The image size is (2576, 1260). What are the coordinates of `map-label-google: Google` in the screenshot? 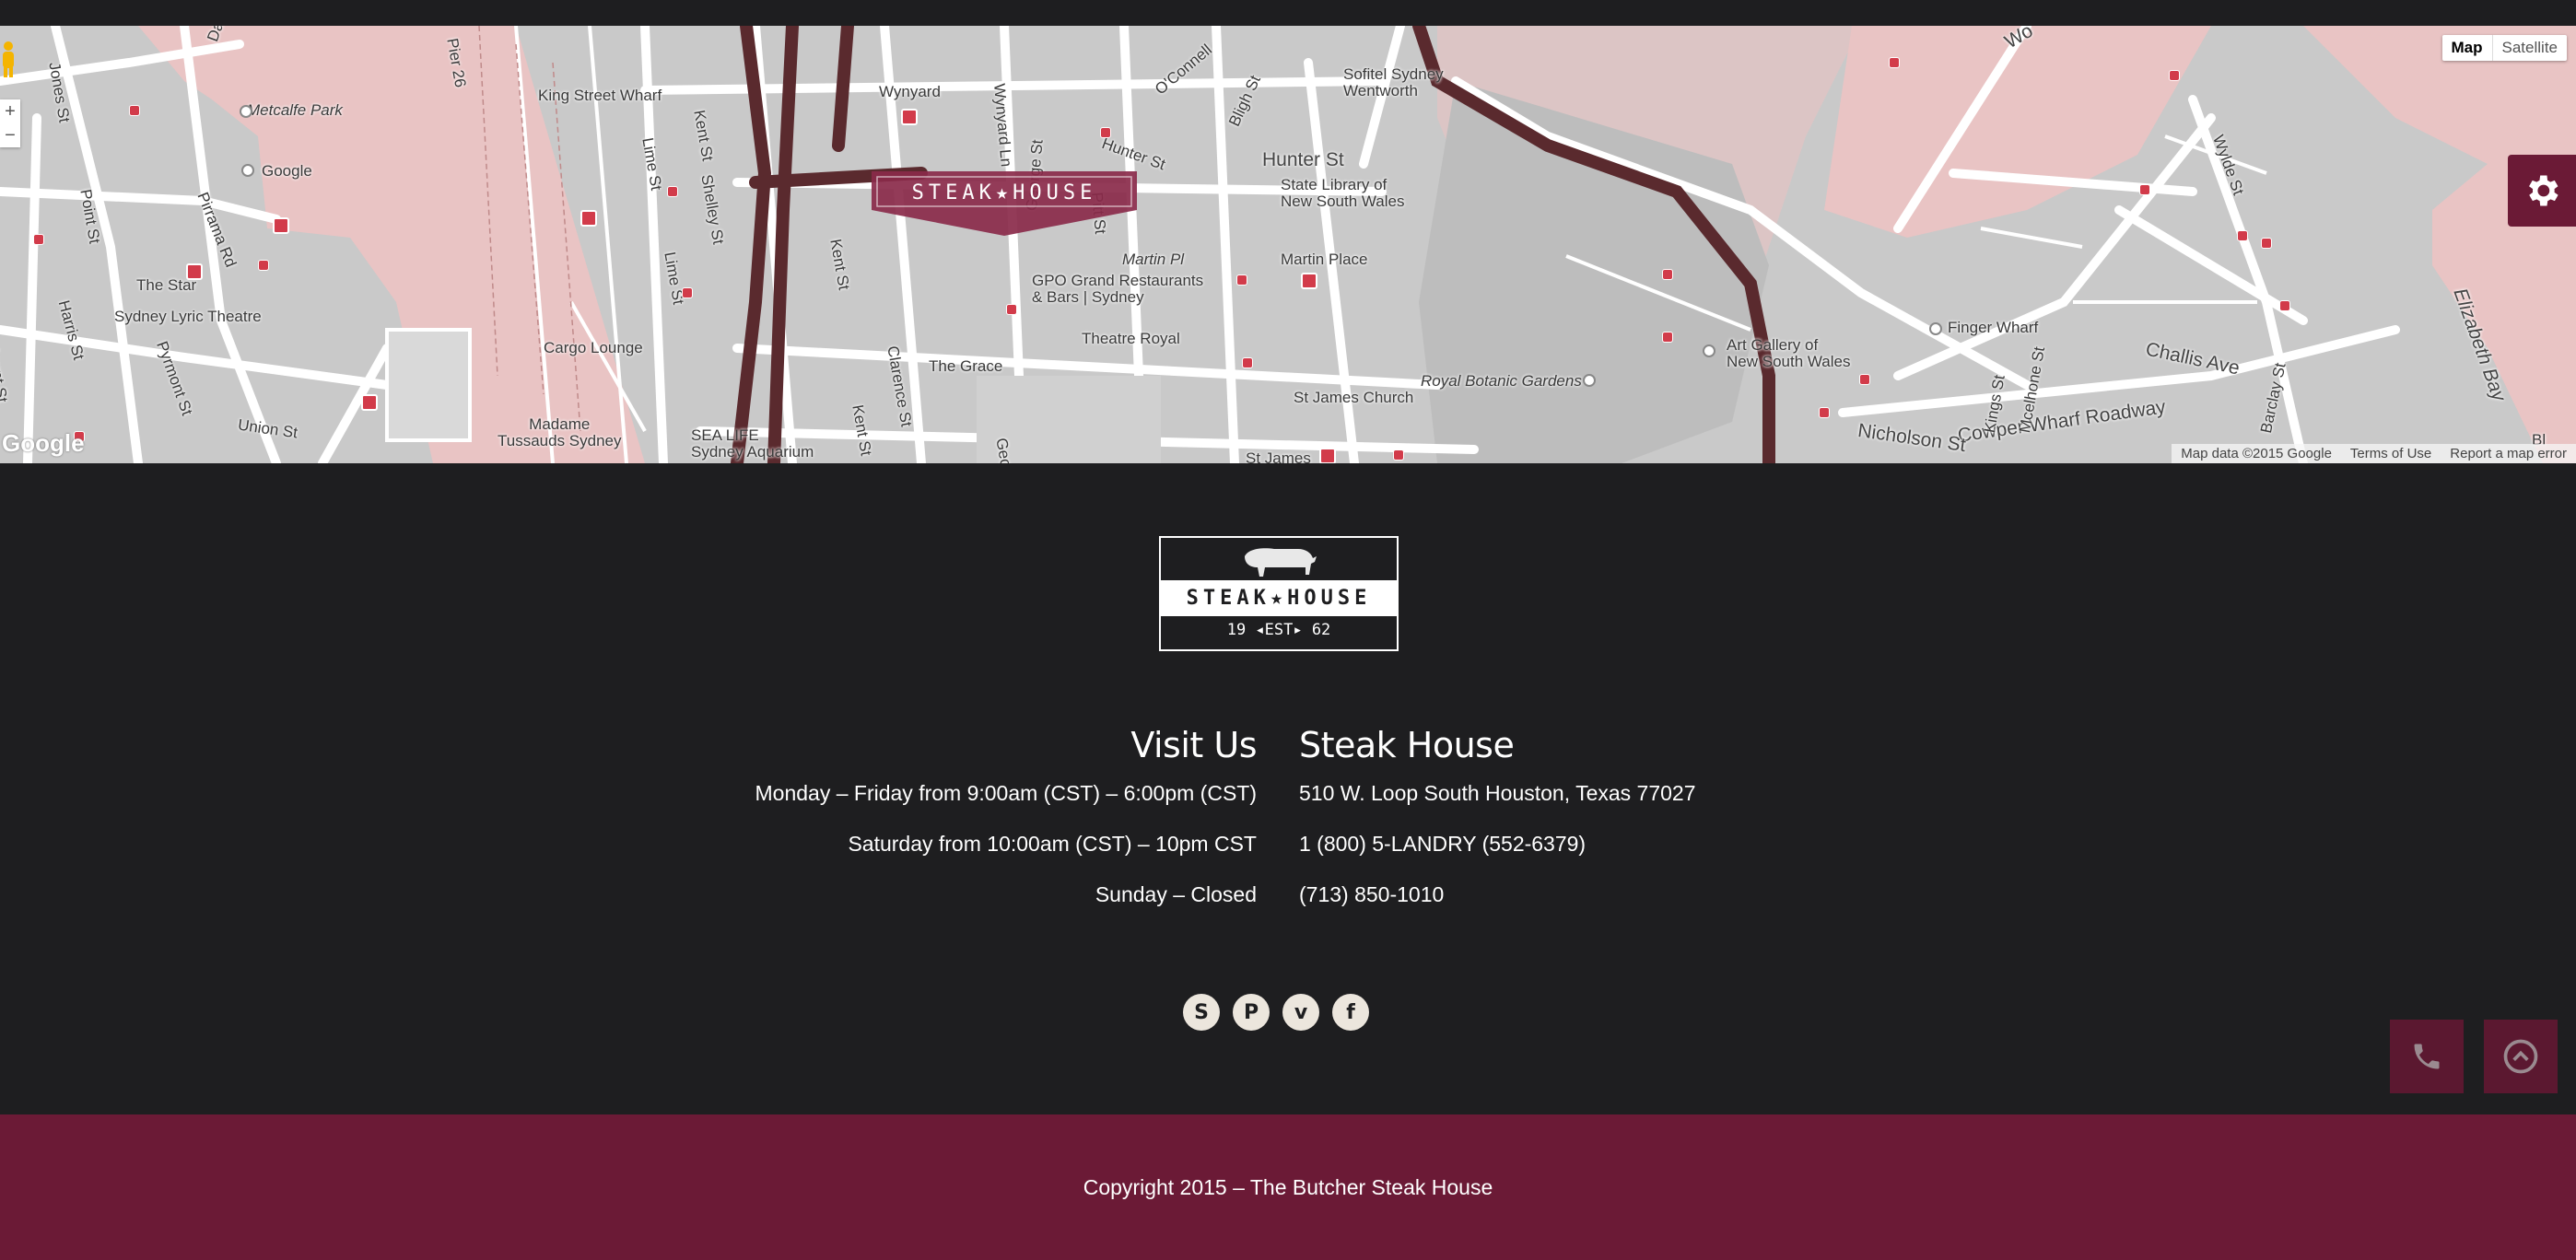 It's located at (287, 171).